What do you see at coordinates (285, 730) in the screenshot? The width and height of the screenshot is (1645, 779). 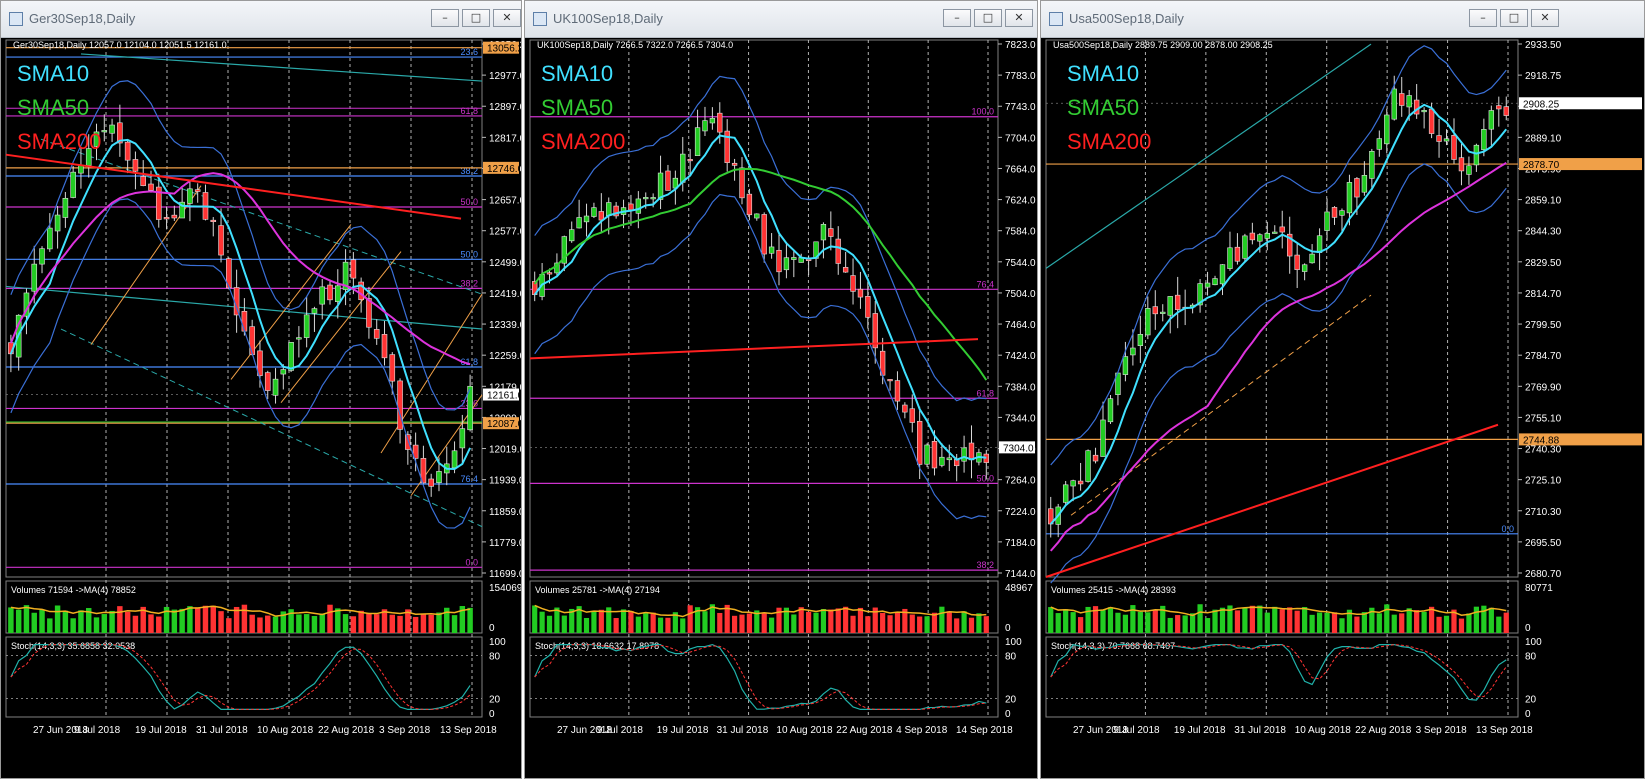 I see `date-tick-label: 10 Aug 2018` at bounding box center [285, 730].